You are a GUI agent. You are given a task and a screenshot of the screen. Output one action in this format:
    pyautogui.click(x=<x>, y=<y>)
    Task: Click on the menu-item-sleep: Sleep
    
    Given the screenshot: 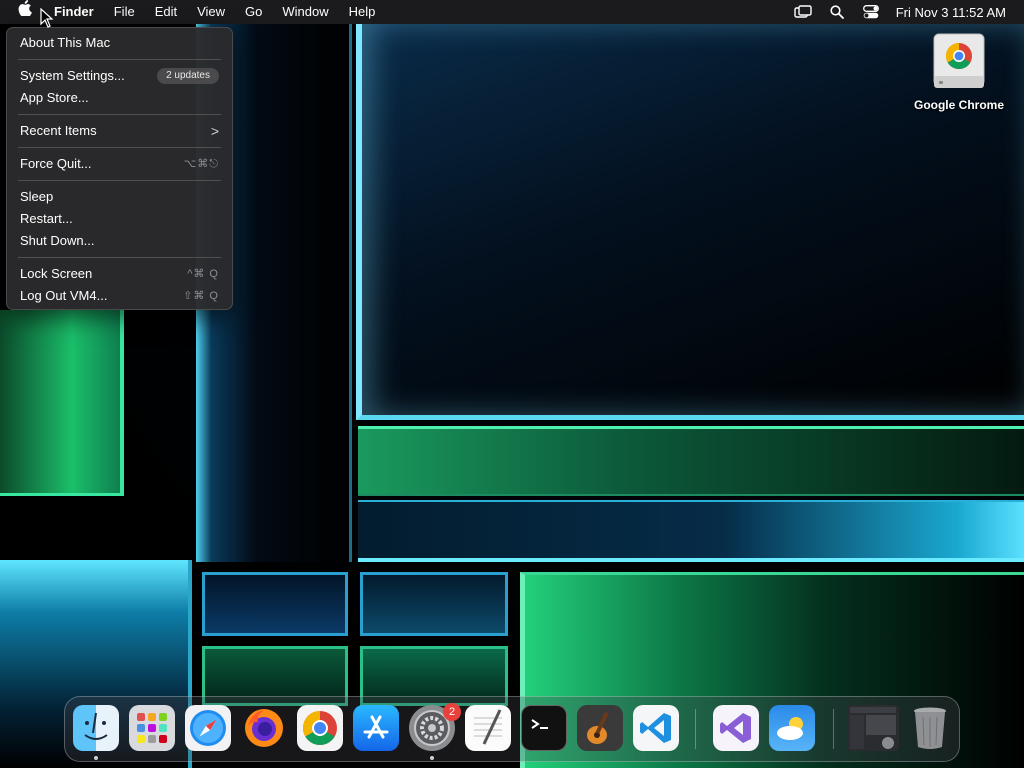 What is the action you would take?
    pyautogui.click(x=119, y=197)
    